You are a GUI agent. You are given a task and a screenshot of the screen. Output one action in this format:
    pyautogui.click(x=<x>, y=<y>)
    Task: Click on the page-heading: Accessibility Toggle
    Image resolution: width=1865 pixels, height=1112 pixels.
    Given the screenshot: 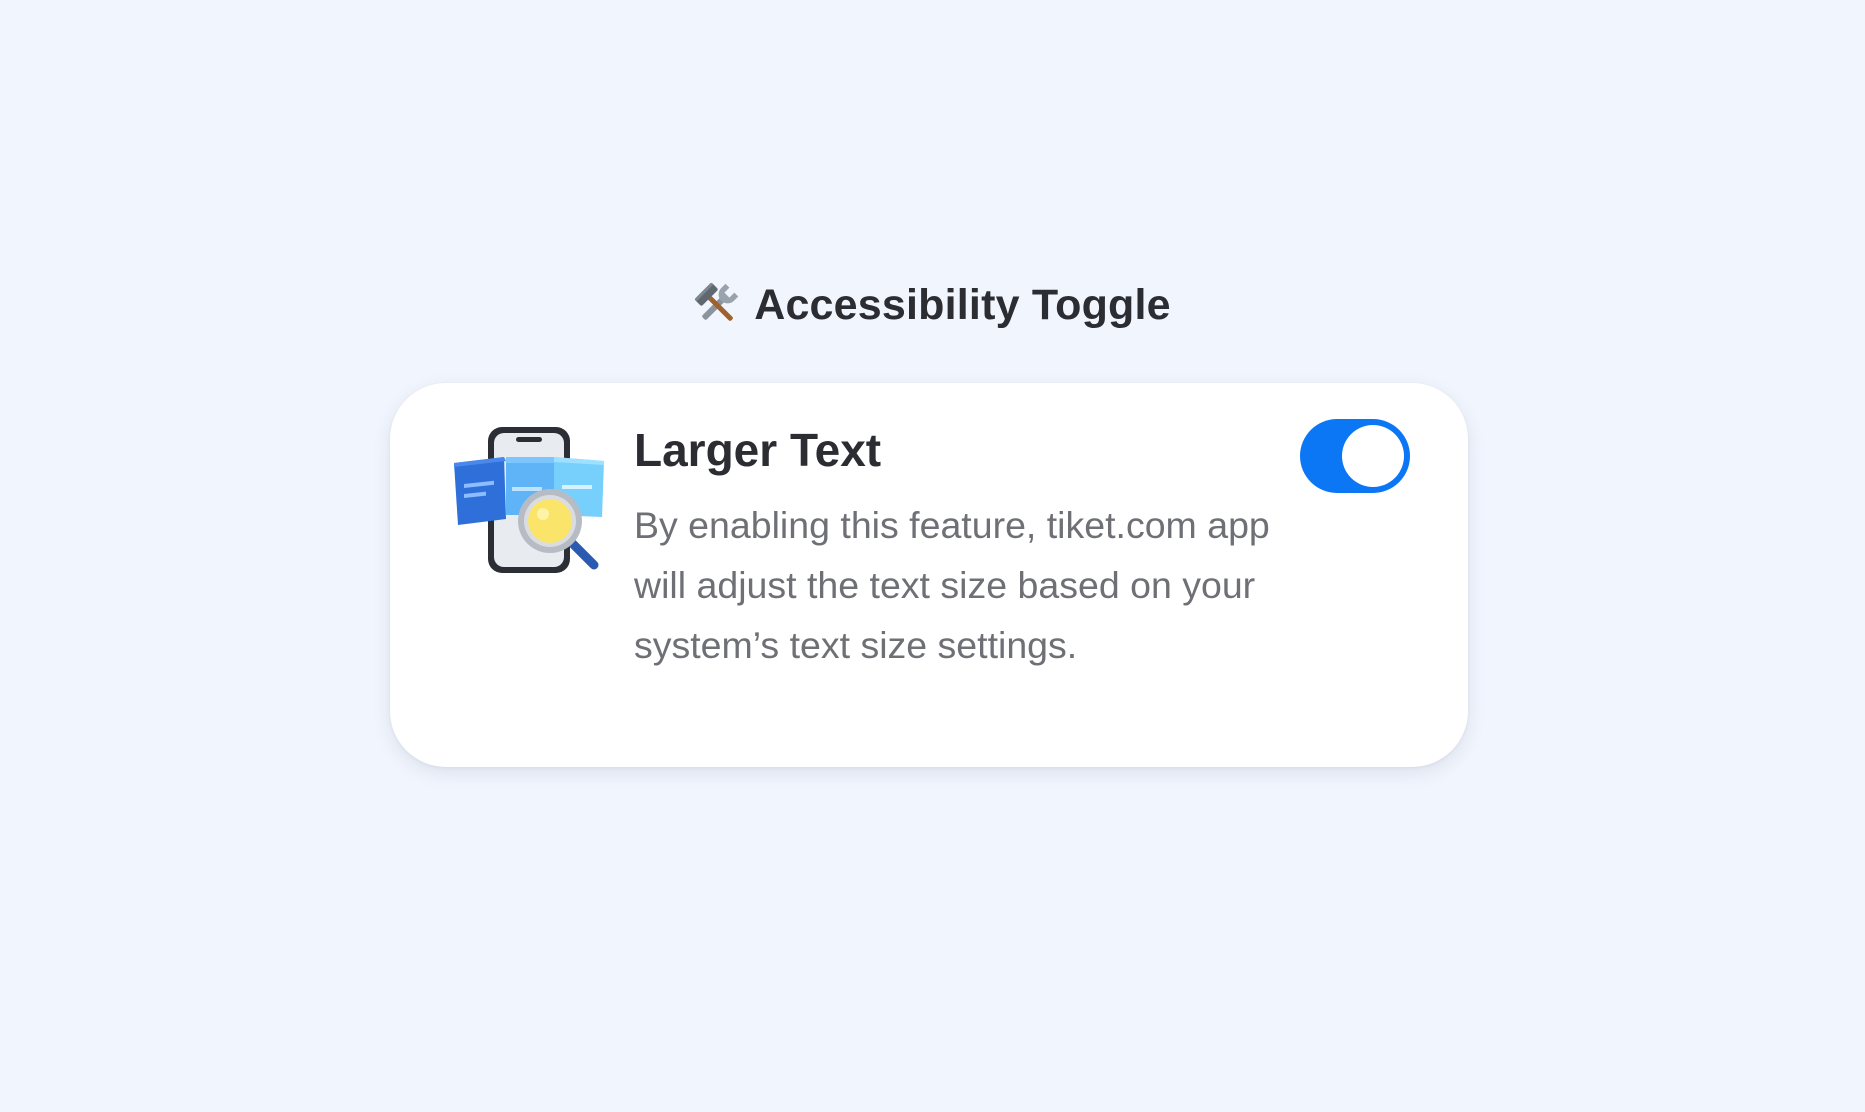 What is the action you would take?
    pyautogui.click(x=932, y=305)
    